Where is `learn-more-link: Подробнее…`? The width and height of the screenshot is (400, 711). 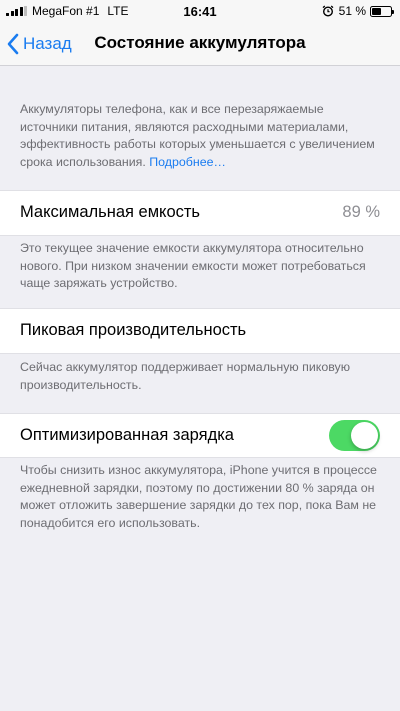
learn-more-link: Подробнее… is located at coordinates (187, 162).